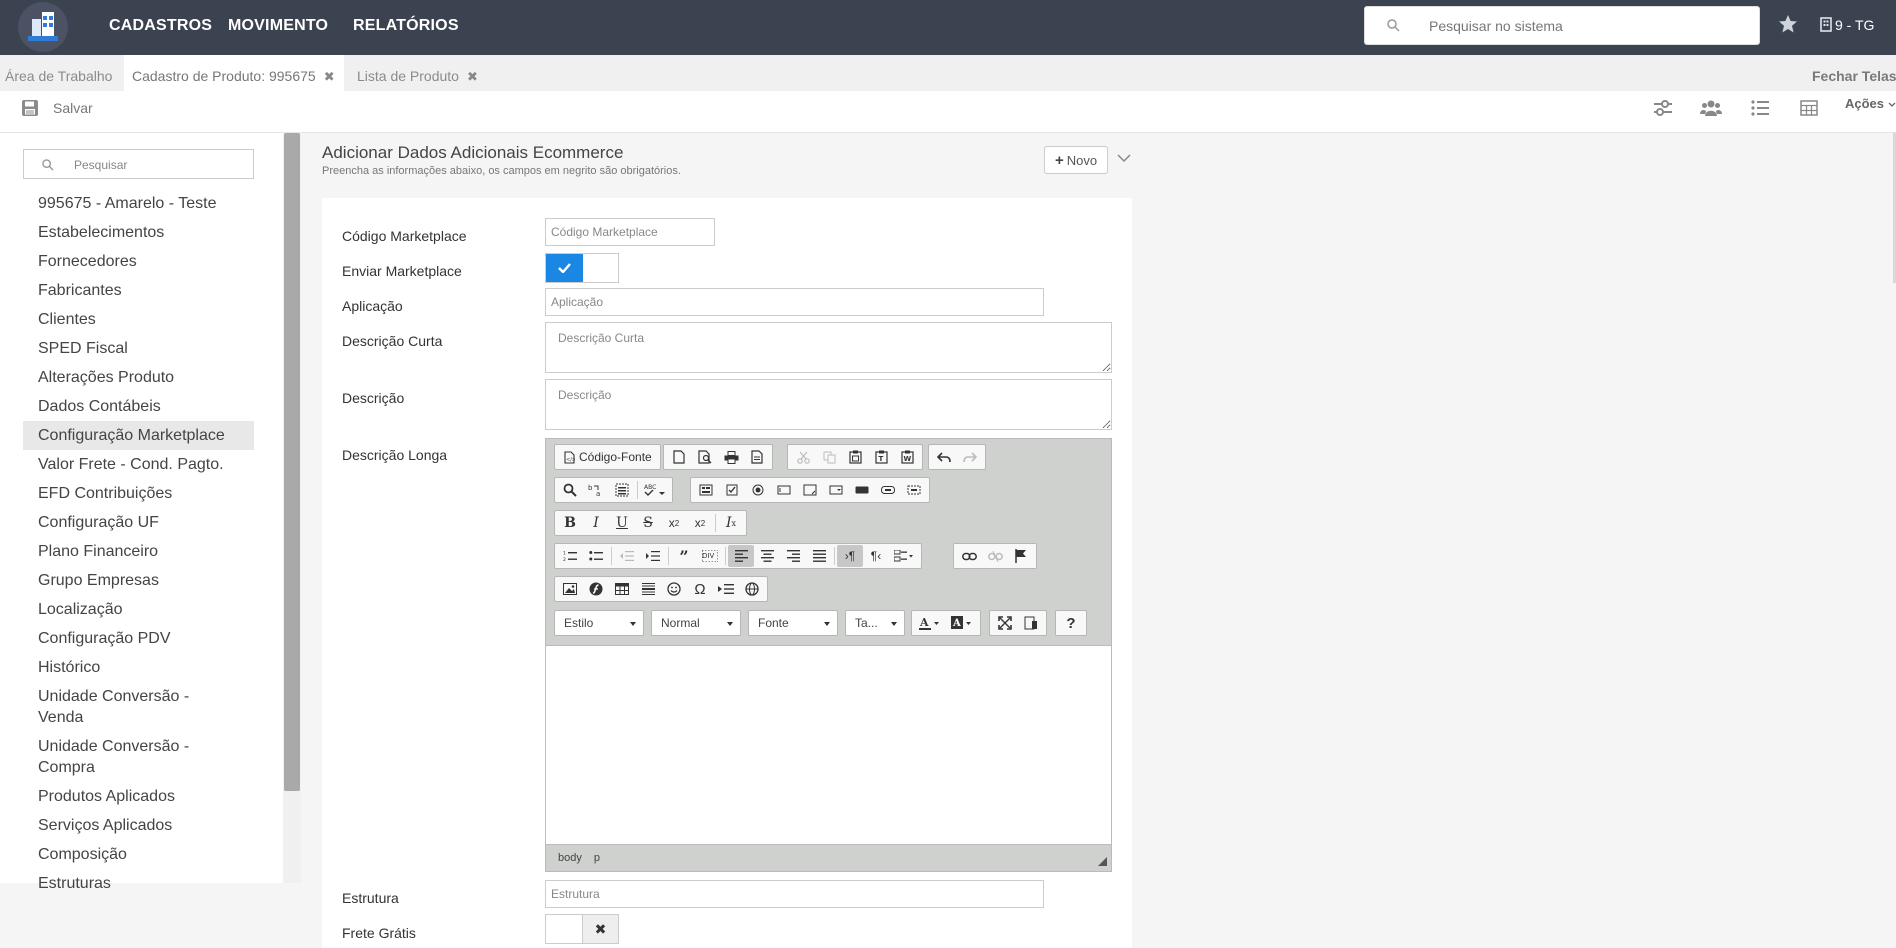  What do you see at coordinates (43, 27) in the screenshot?
I see `app-logo` at bounding box center [43, 27].